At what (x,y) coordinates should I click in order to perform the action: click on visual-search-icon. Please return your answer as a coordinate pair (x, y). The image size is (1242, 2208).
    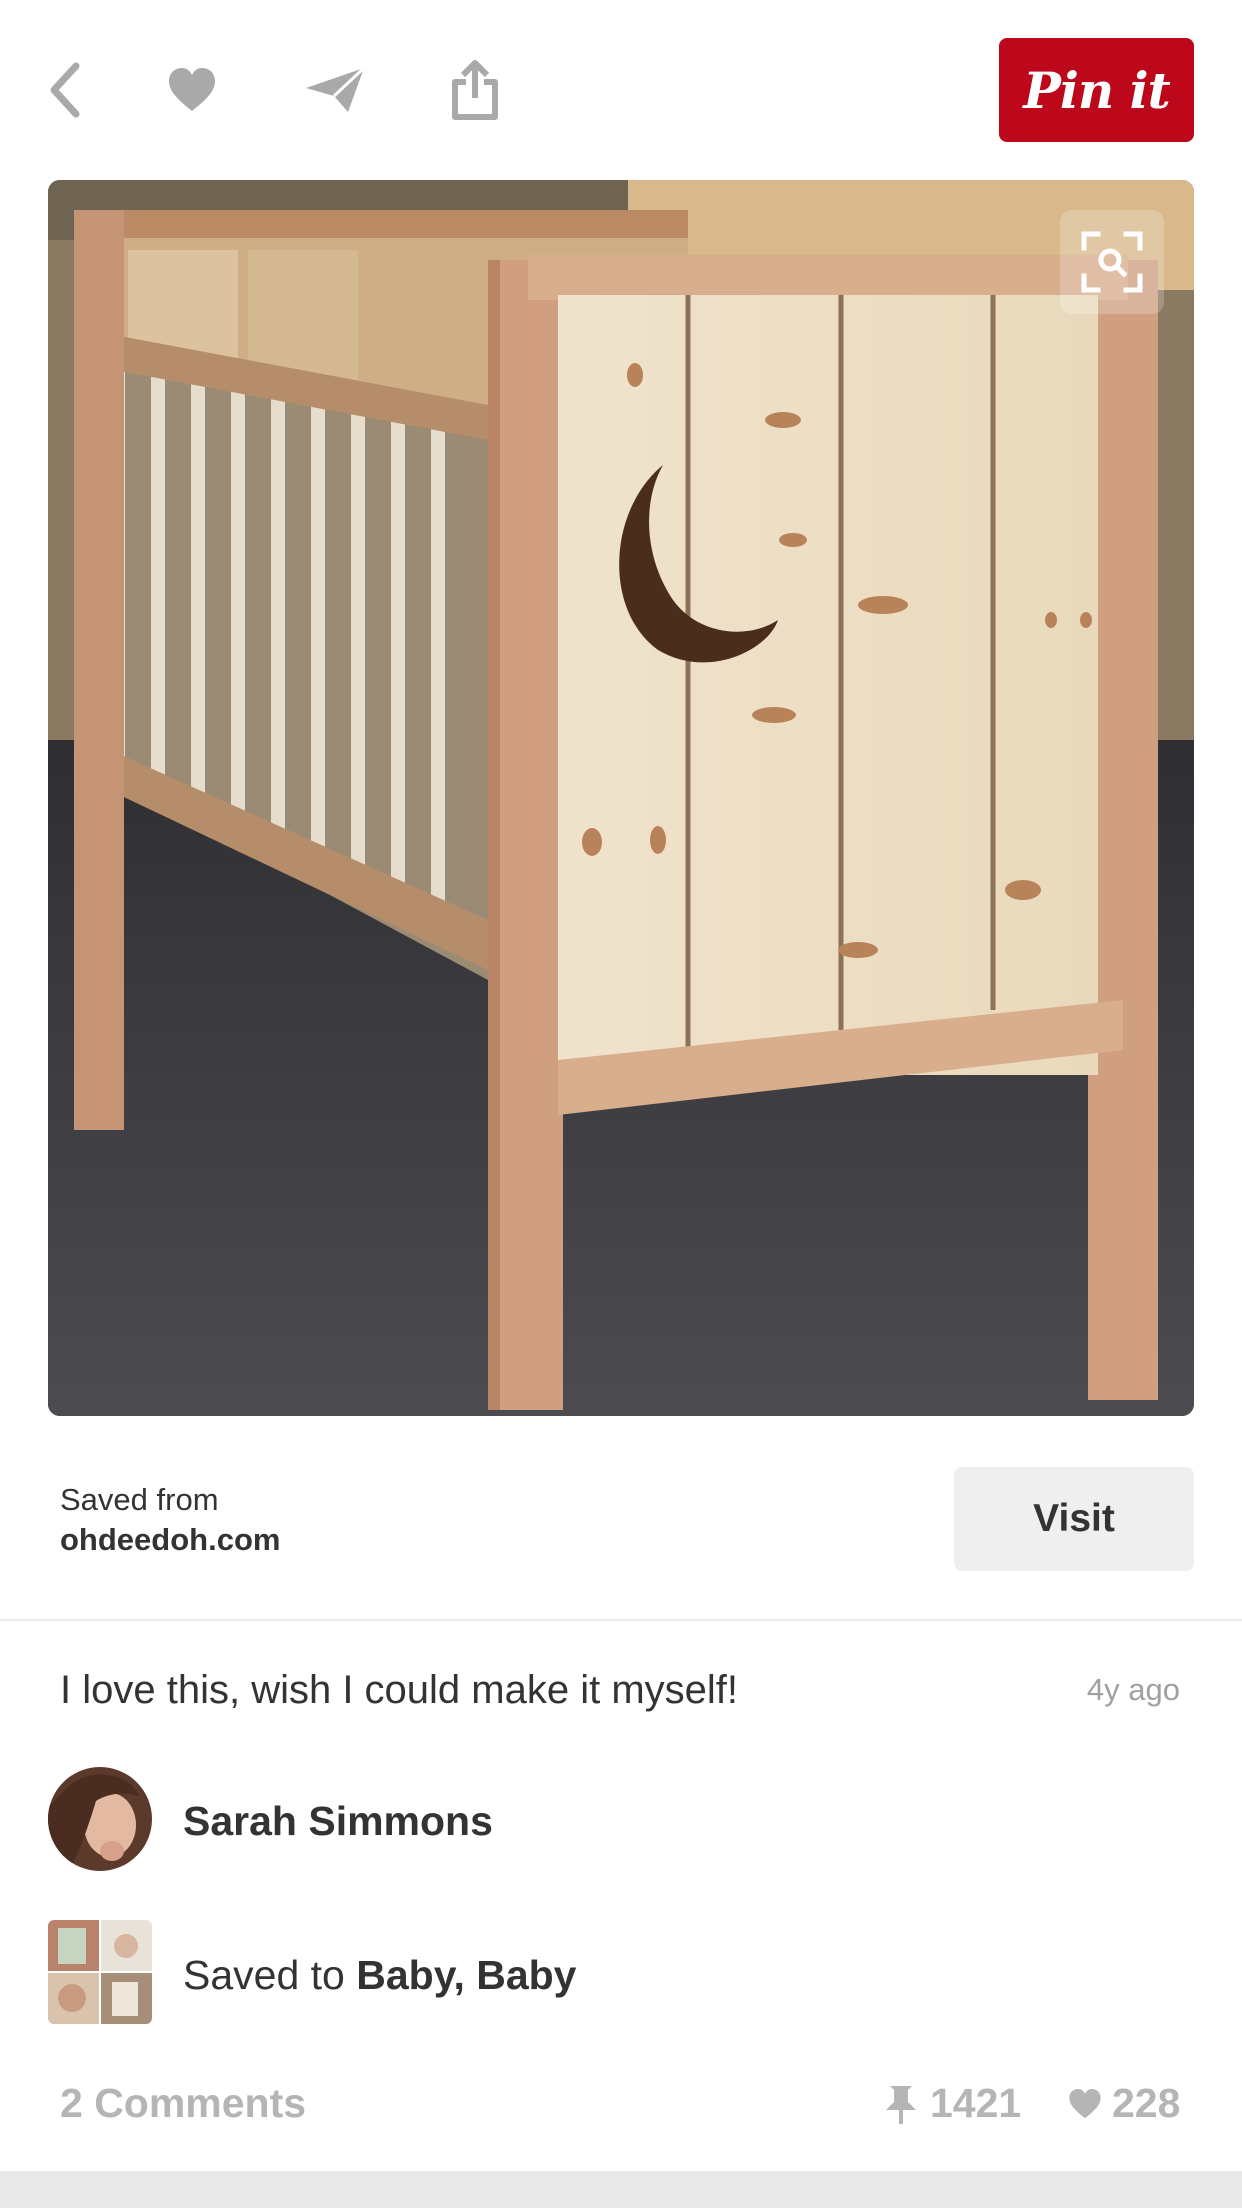
    Looking at the image, I should click on (1112, 262).